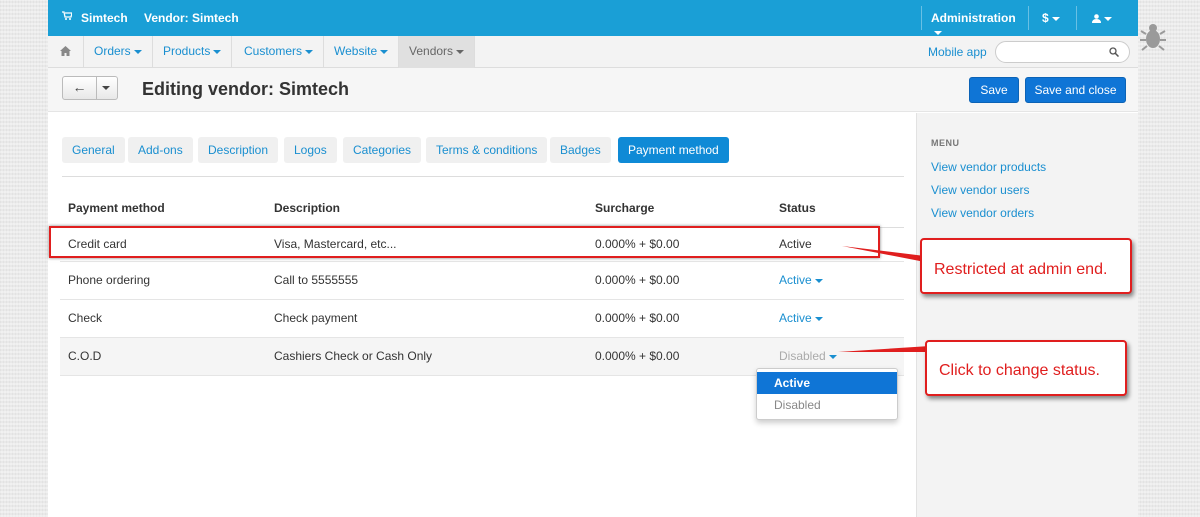  Describe the element at coordinates (104, 18) in the screenshot. I see `store-name-link: Simtech` at that location.